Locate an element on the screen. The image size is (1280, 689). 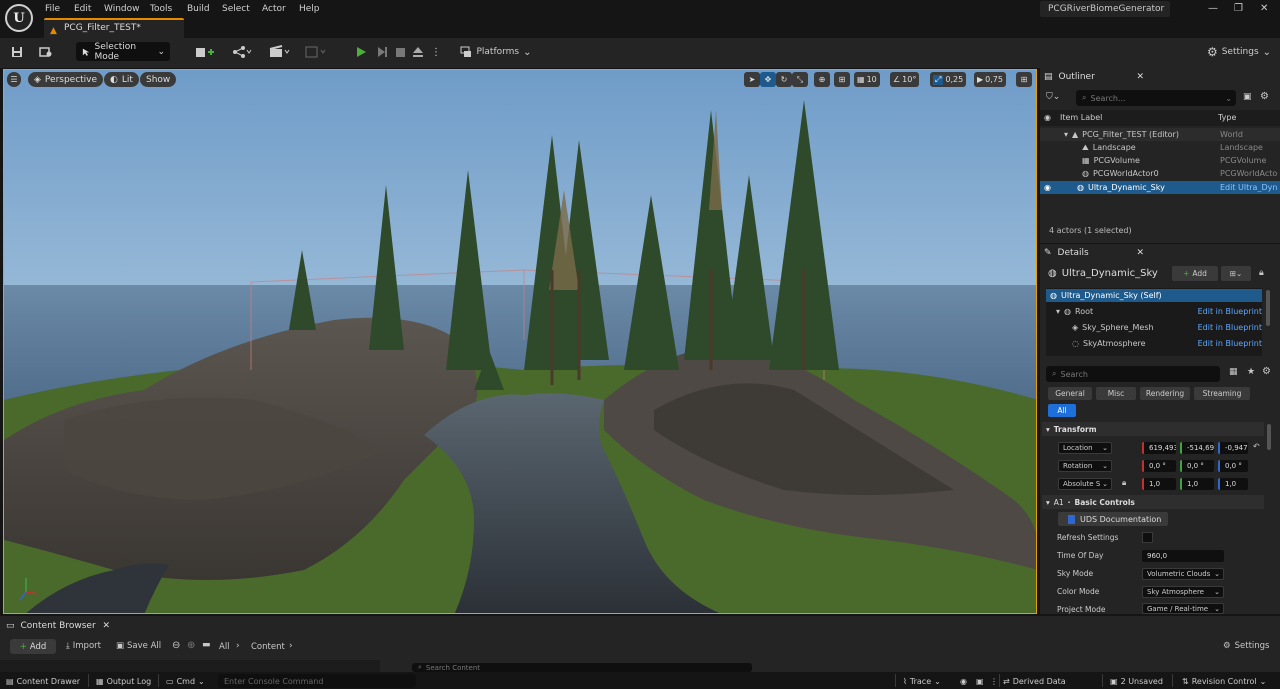
add-component-button: + Add is located at coordinates (1195, 273).